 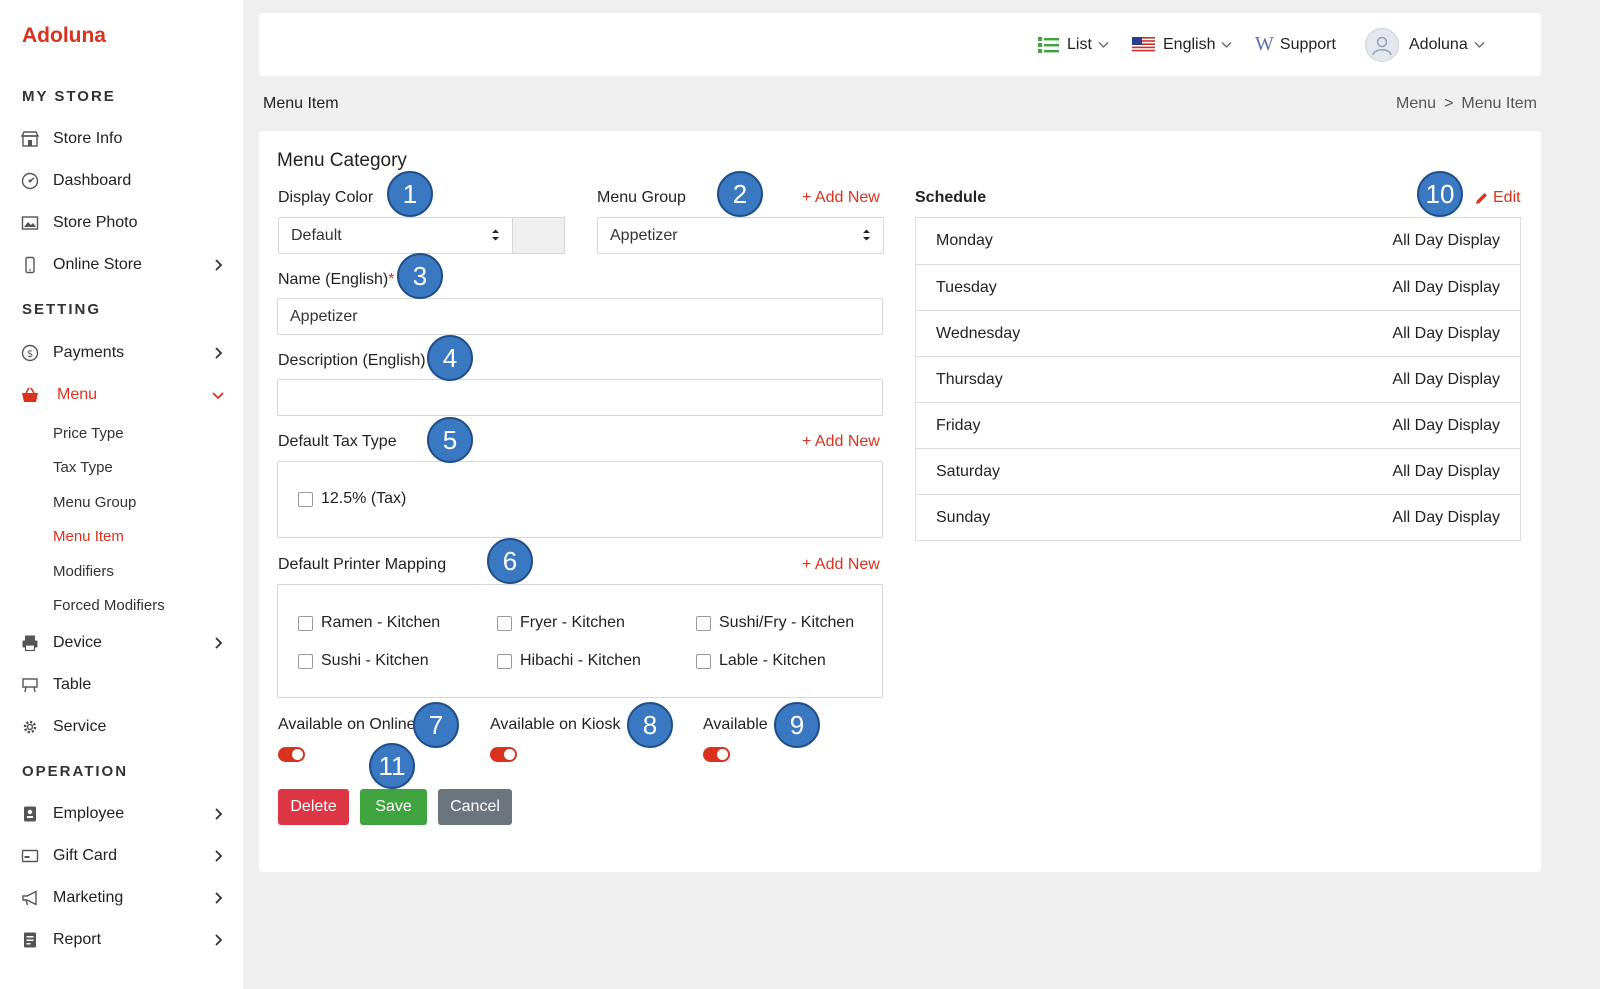 What do you see at coordinates (347, 724) in the screenshot?
I see `available-online-label: Available on Online` at bounding box center [347, 724].